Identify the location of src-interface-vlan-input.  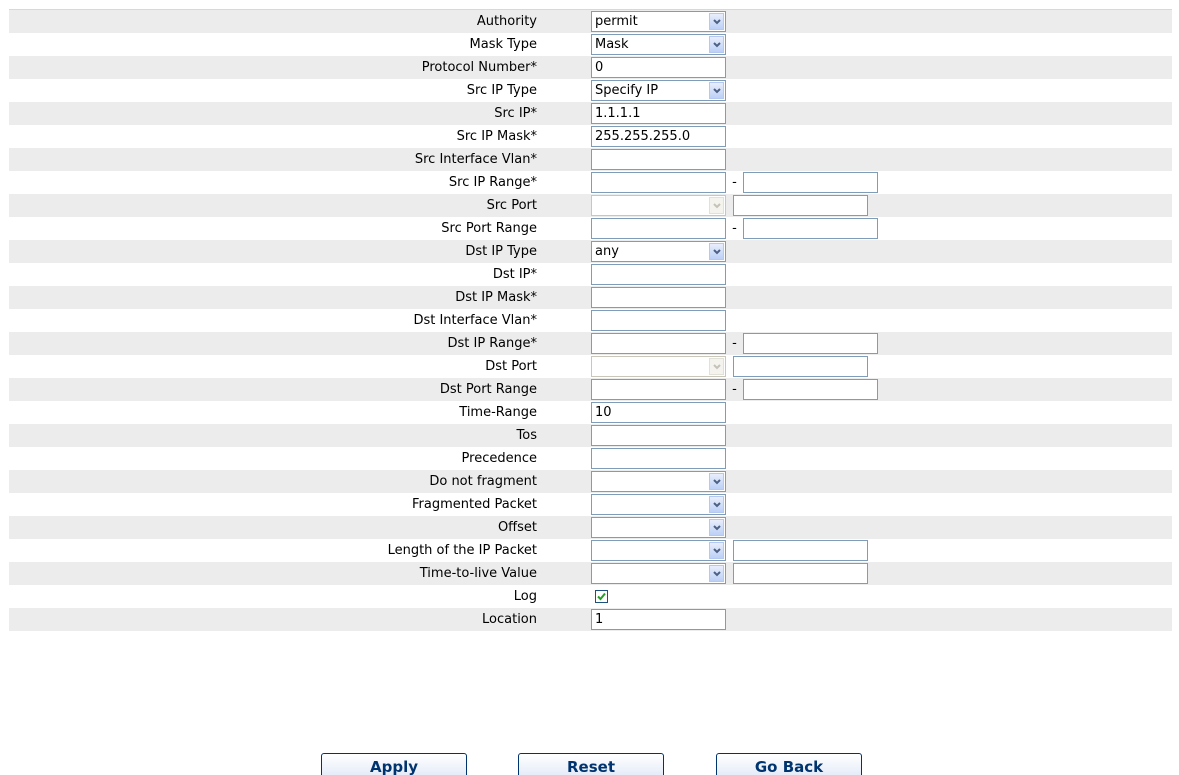
(658, 159).